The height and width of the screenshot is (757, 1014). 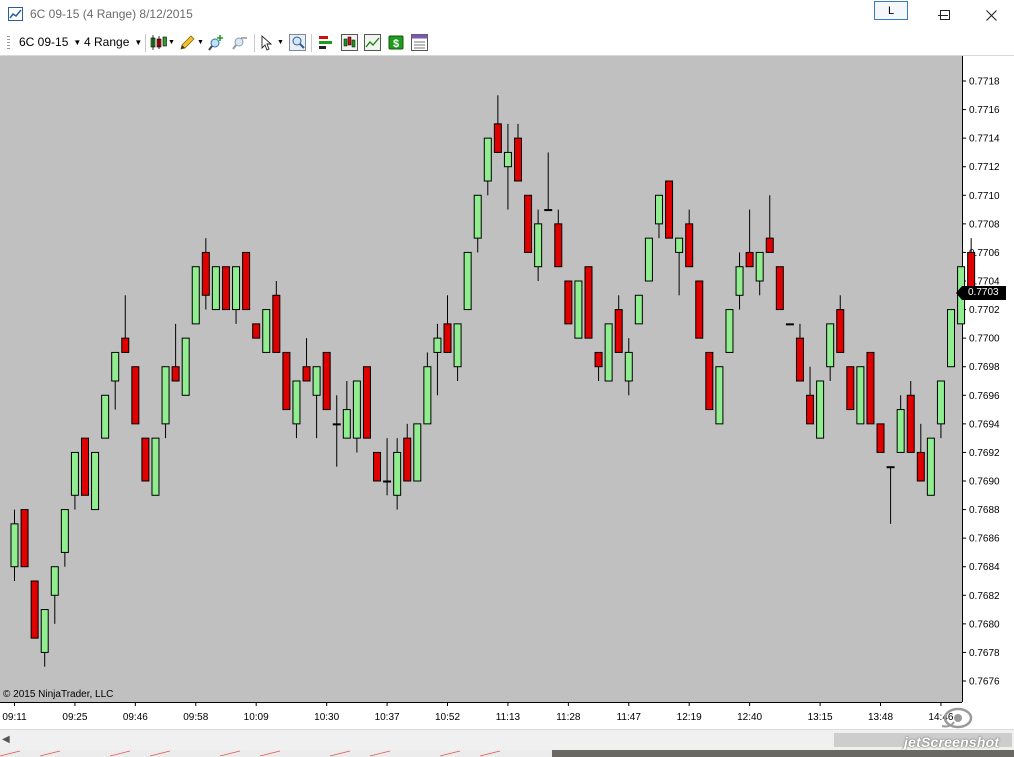 I want to click on dollar-icon: $, so click(x=396, y=42).